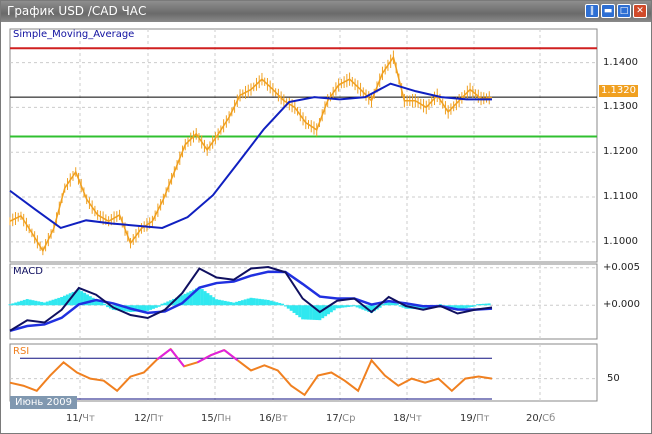 Image resolution: width=652 pixels, height=434 pixels. What do you see at coordinates (74, 34) in the screenshot?
I see `price-panel-title: Simple_Moving_Average` at bounding box center [74, 34].